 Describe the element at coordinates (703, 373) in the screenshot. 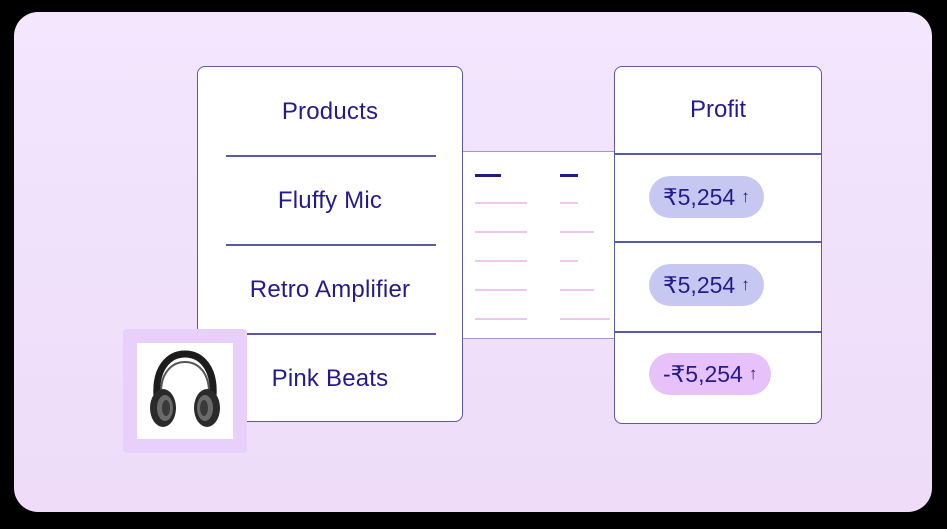

I see `profit-value: -₹5,254` at that location.